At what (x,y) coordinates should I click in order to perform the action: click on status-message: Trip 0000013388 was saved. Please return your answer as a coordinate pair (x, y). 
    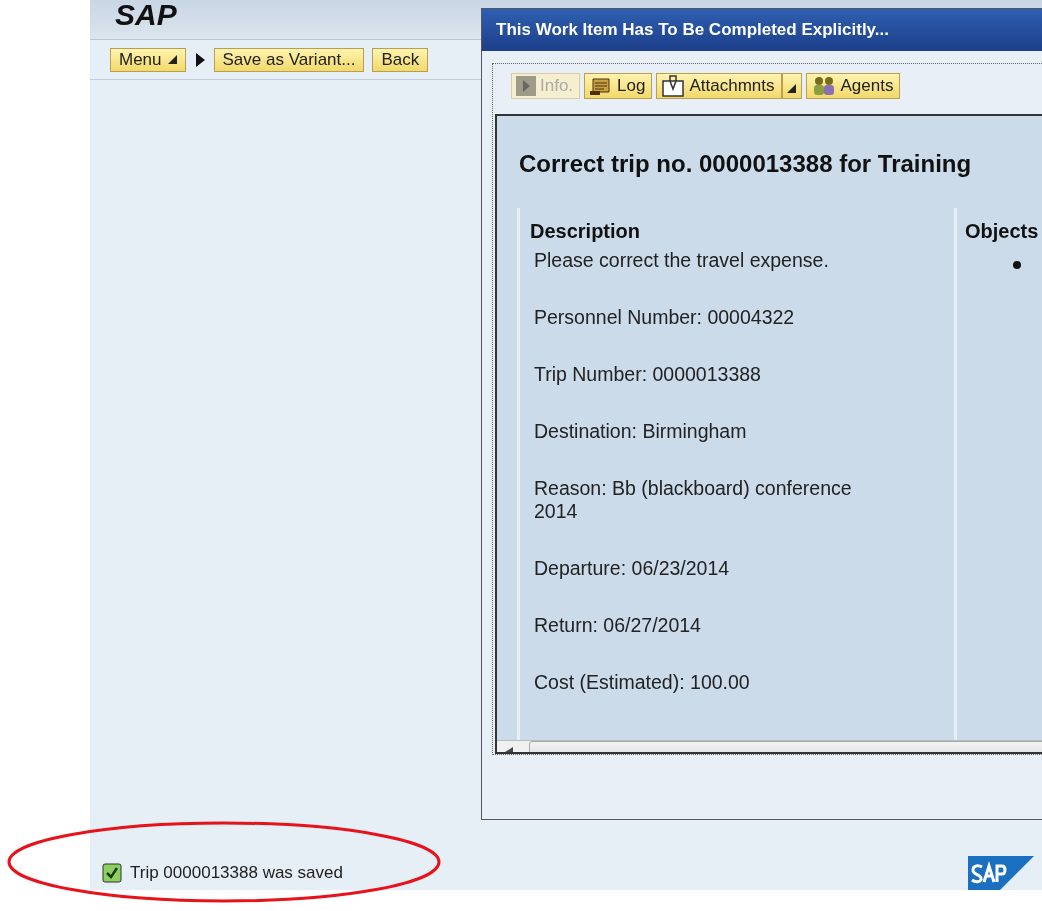
    Looking at the image, I should click on (236, 873).